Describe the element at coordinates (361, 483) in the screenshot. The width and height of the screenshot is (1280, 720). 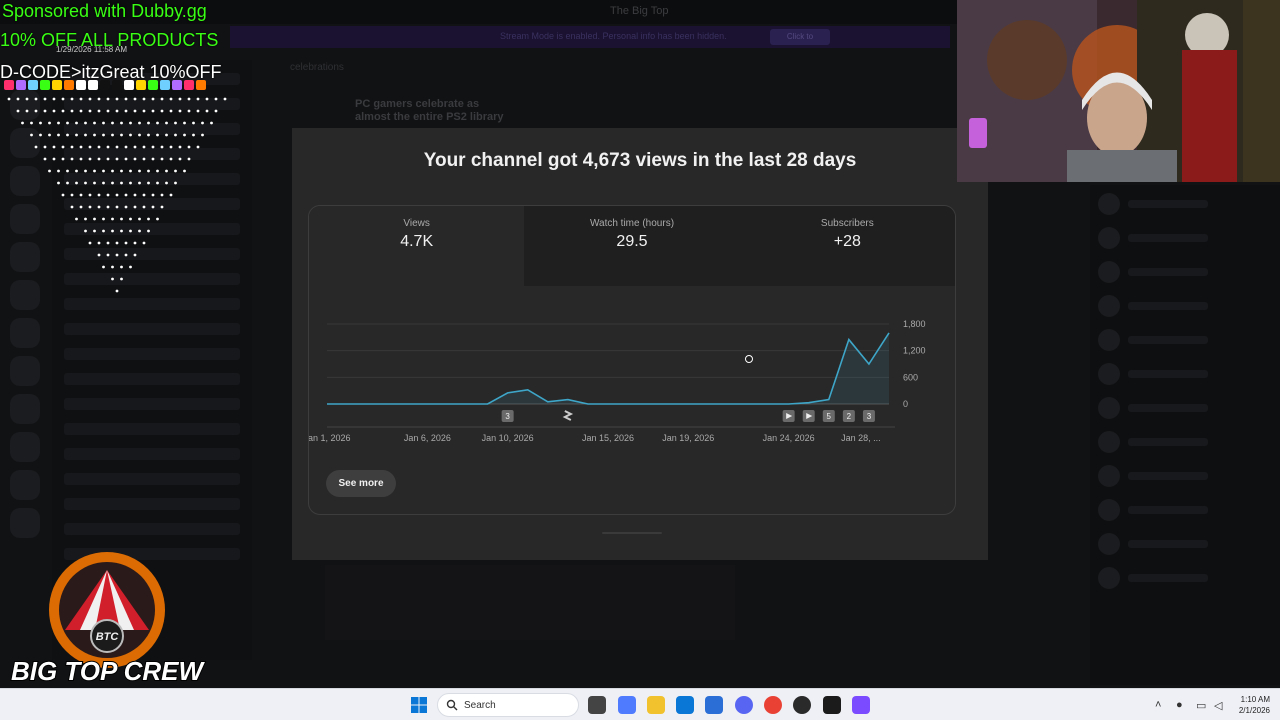
I see `see-more-button: See more` at that location.